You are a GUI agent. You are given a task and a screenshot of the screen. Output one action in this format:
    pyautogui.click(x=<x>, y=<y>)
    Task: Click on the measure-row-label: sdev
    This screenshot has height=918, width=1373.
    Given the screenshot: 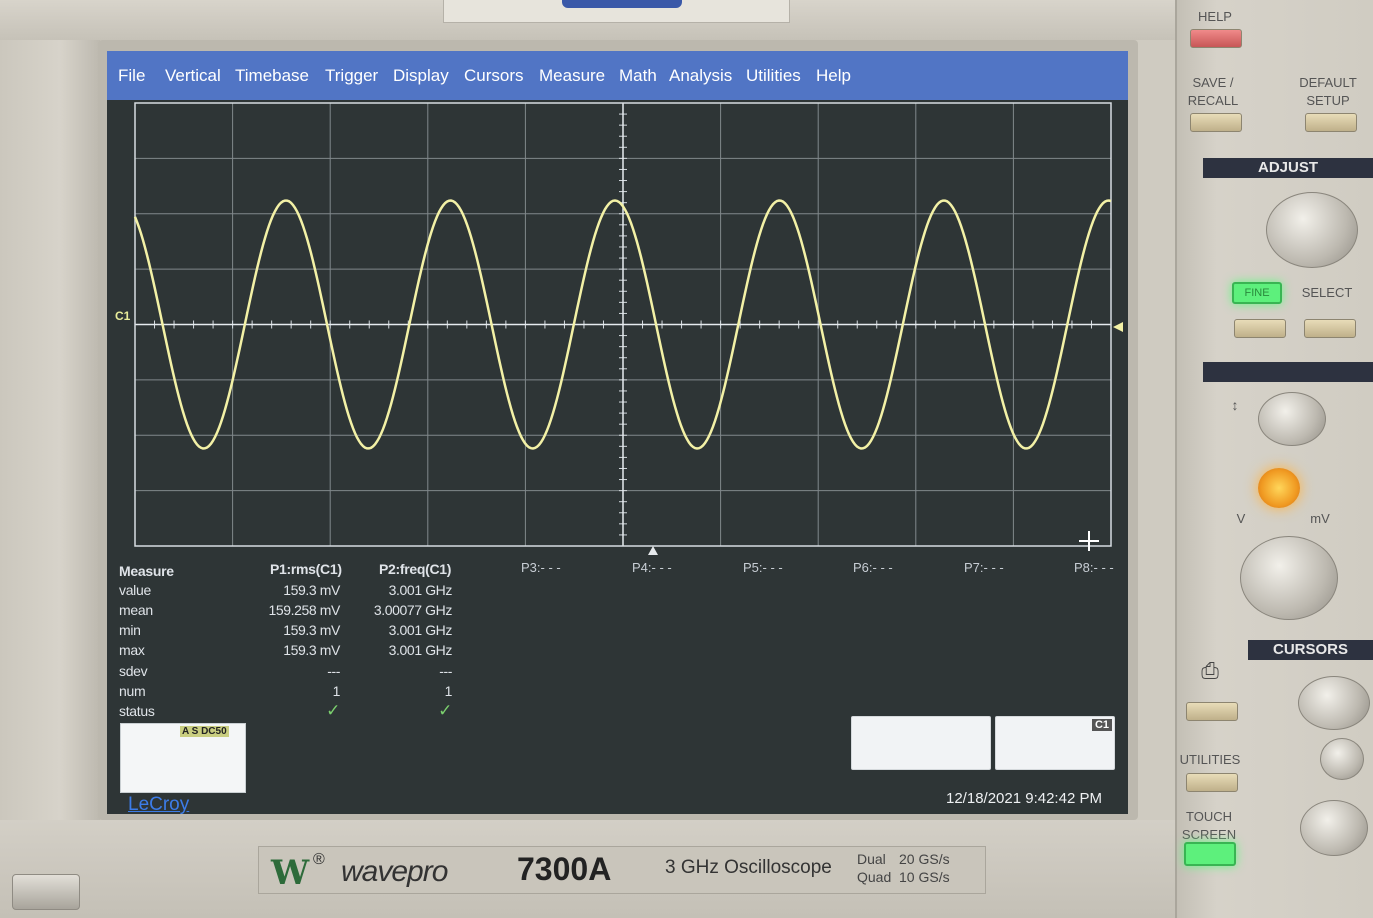 What is the action you would take?
    pyautogui.click(x=133, y=671)
    